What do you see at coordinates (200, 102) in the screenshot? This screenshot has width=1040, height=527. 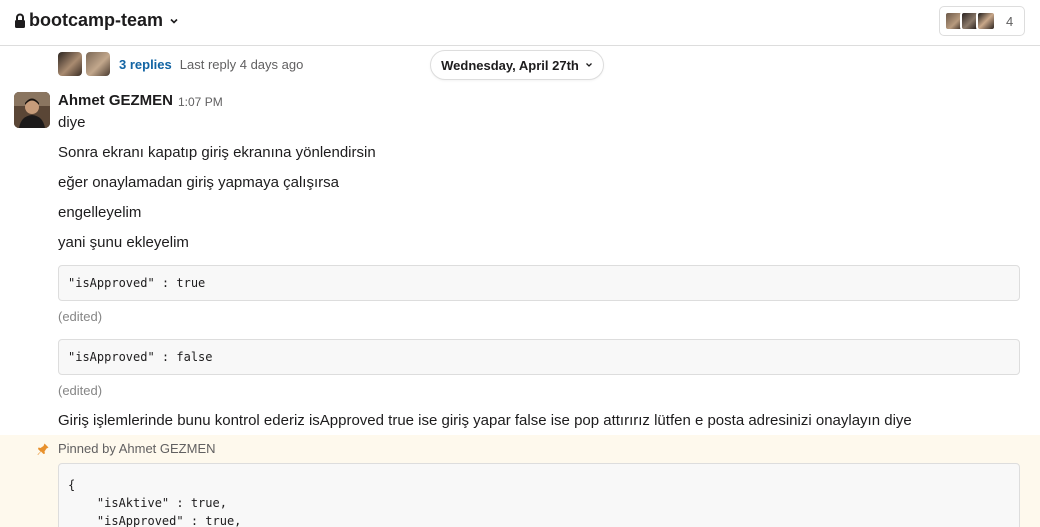 I see `message-timestamp: 1:07 PM` at bounding box center [200, 102].